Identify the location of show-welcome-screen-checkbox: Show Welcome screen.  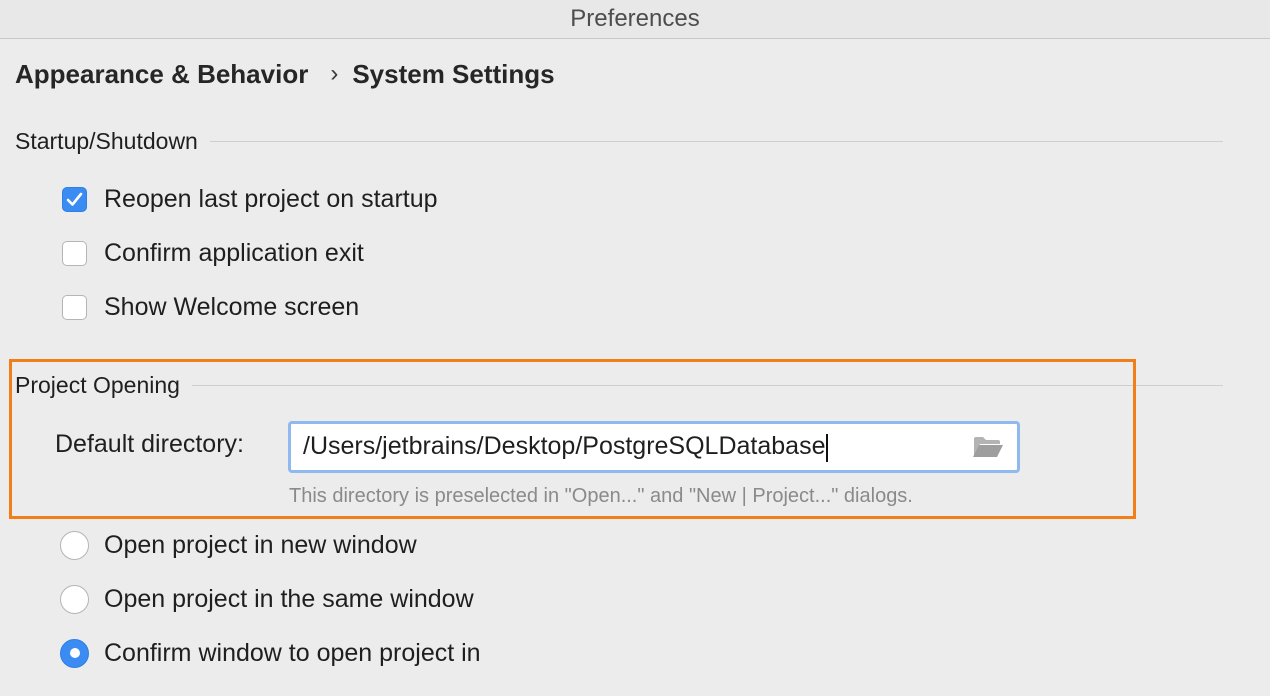
(210, 307).